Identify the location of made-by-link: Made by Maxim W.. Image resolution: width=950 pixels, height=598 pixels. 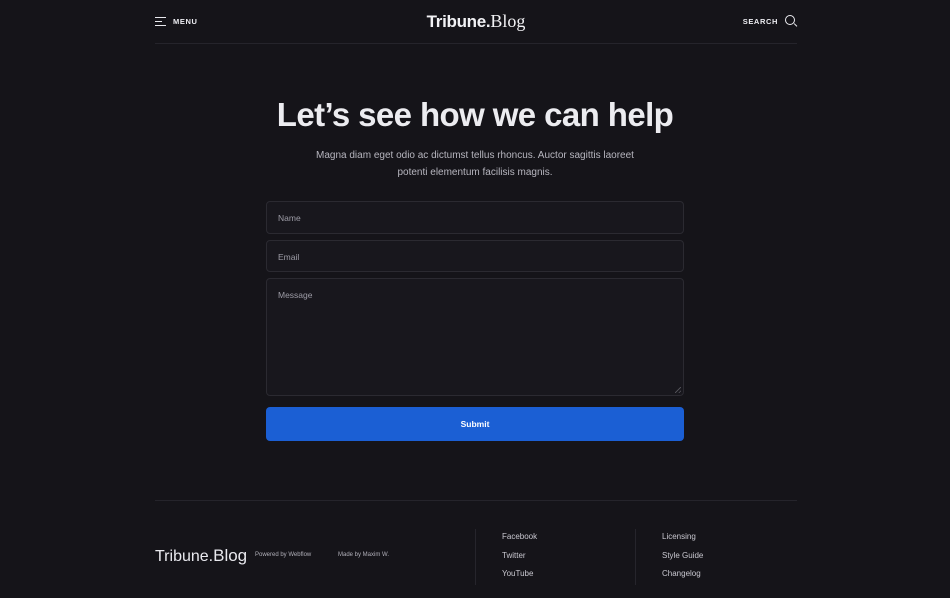
(363, 555).